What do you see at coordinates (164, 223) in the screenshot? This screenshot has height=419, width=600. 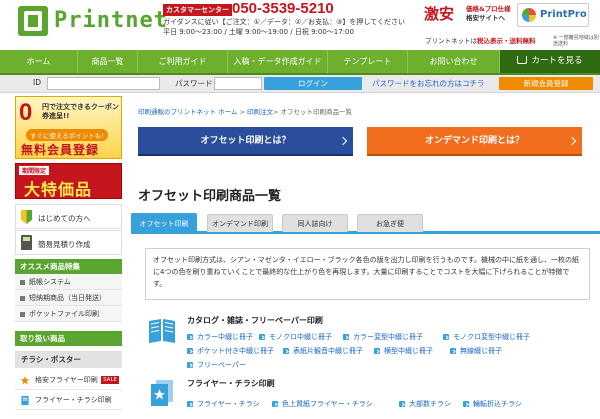 I see `tab-offset: オフセット印刷` at bounding box center [164, 223].